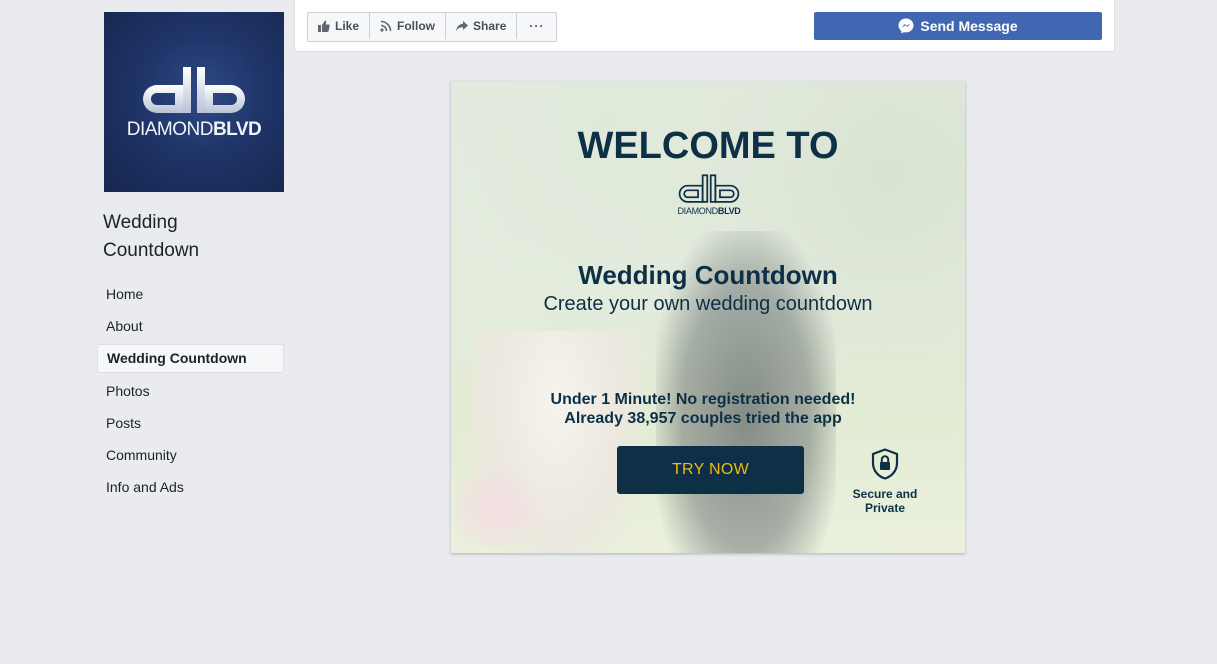 This screenshot has height=664, width=1217. I want to click on like-icon, so click(324, 26).